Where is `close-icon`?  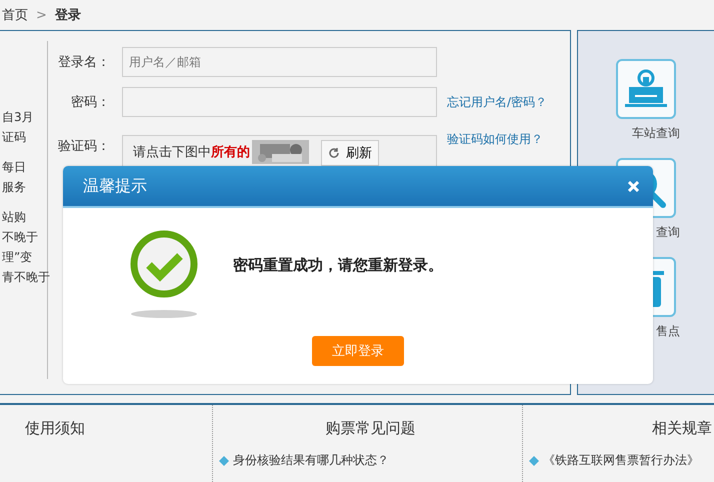
close-icon is located at coordinates (633, 186).